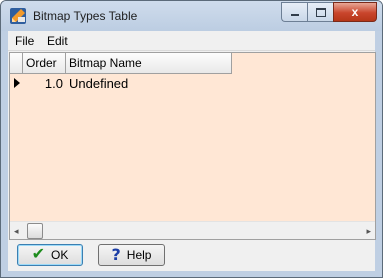  I want to click on minimize-button, so click(294, 12).